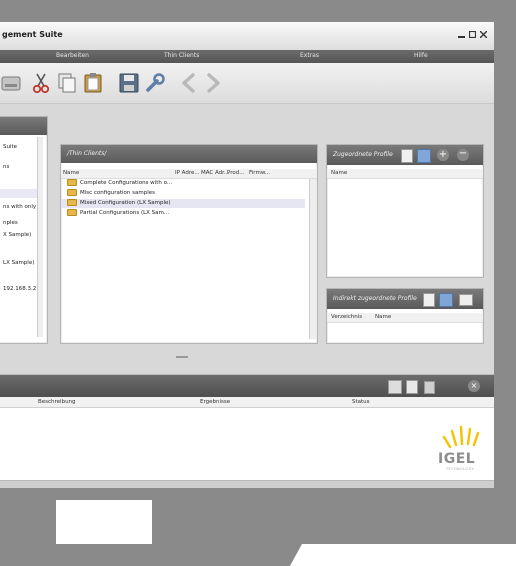  Describe the element at coordinates (483, 34) in the screenshot. I see `close-icon` at that location.